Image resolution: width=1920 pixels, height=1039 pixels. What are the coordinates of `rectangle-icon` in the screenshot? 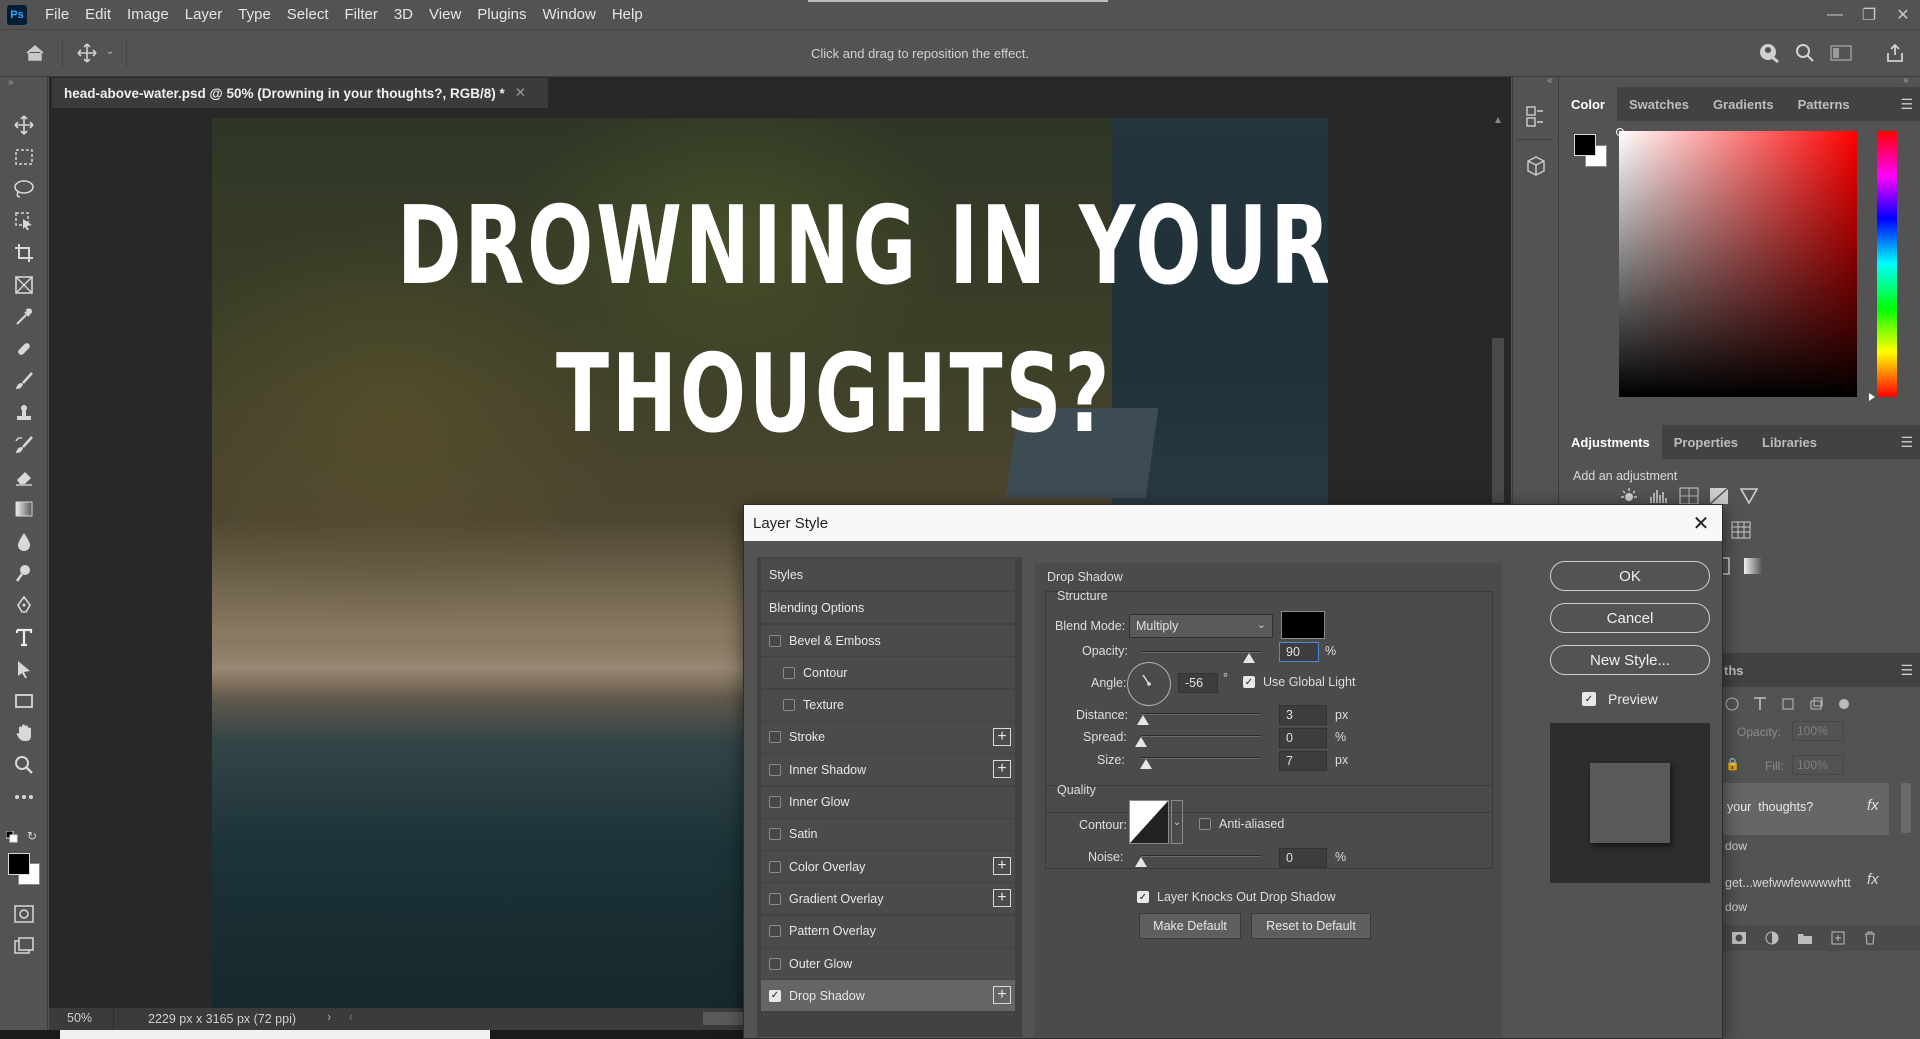 It's located at (24, 701).